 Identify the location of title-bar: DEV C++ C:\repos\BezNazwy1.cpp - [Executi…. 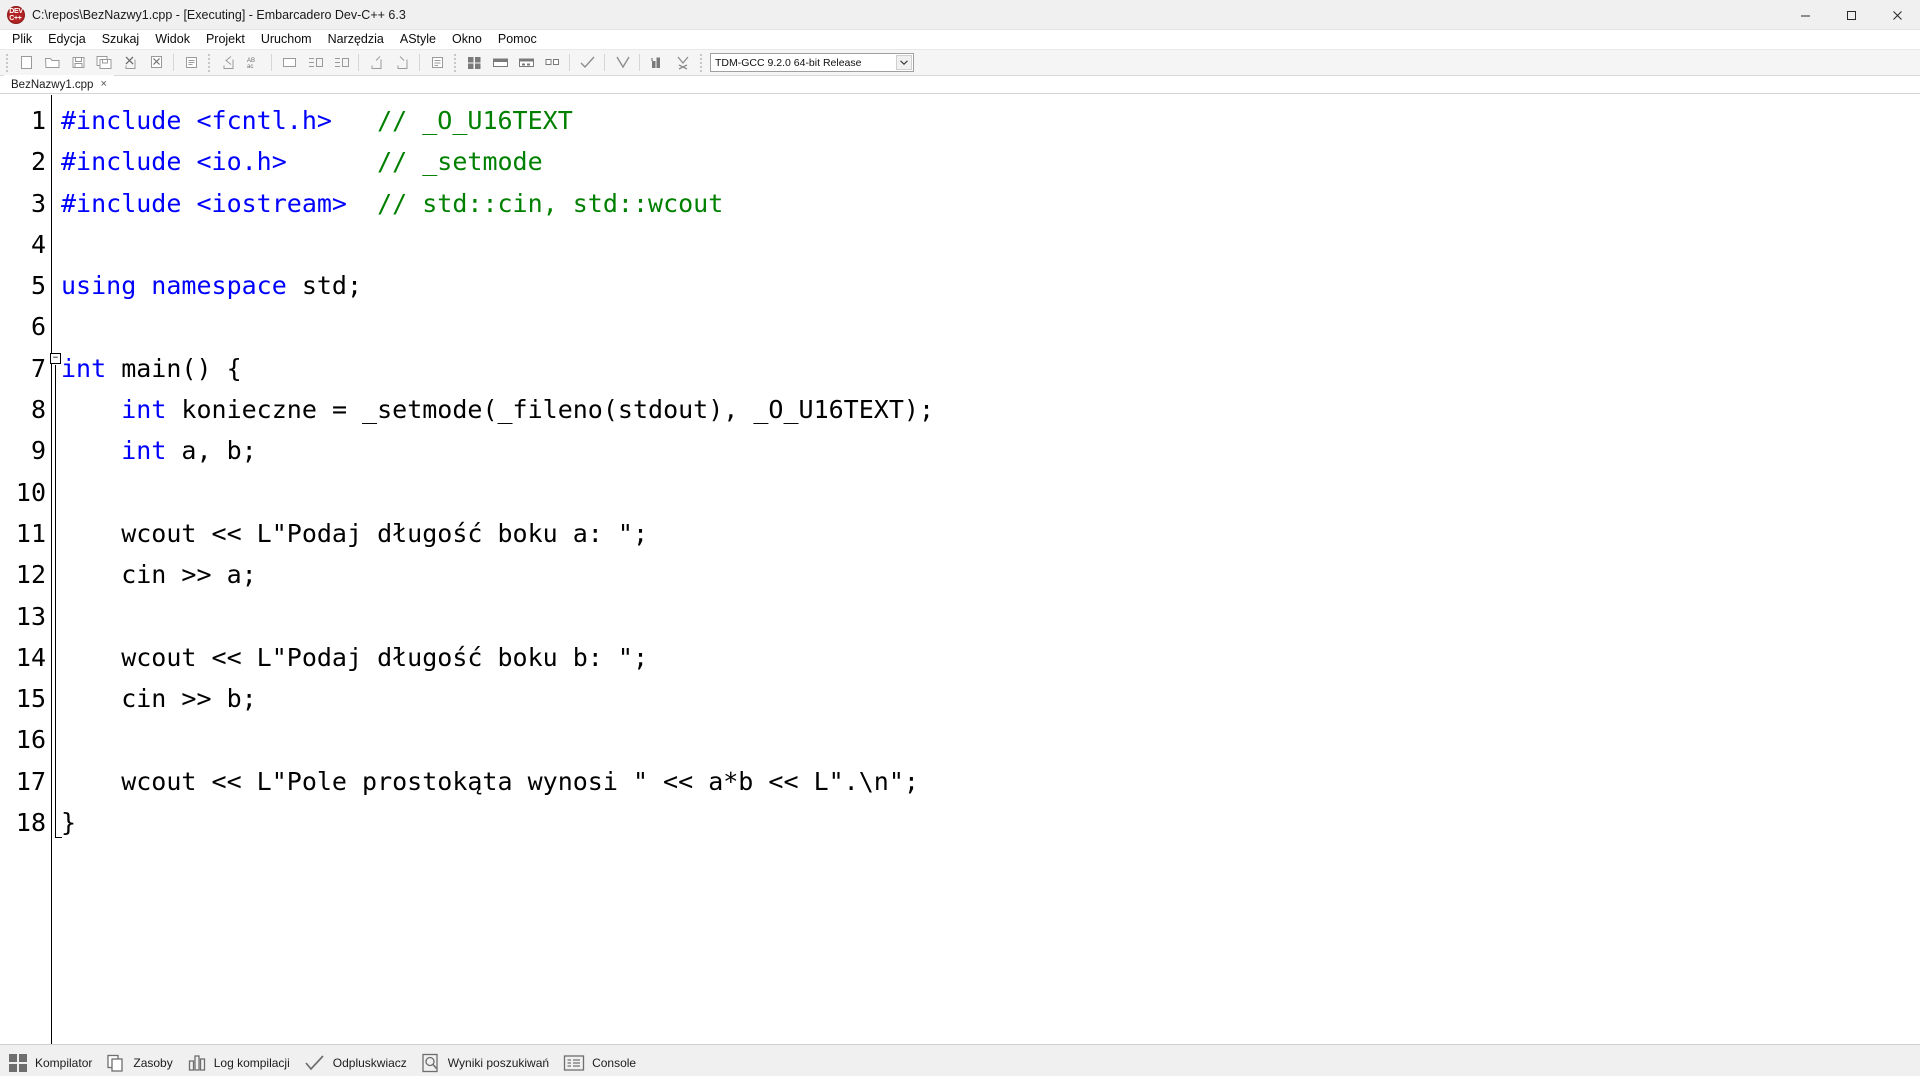
(960, 15).